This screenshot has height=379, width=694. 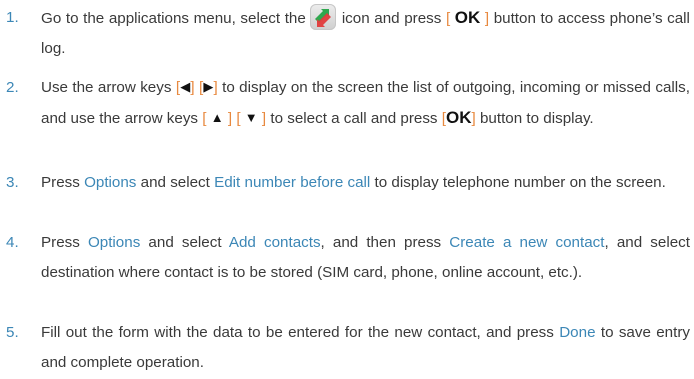 What do you see at coordinates (354, 118) in the screenshot?
I see `step-text-segment: to select a call and press` at bounding box center [354, 118].